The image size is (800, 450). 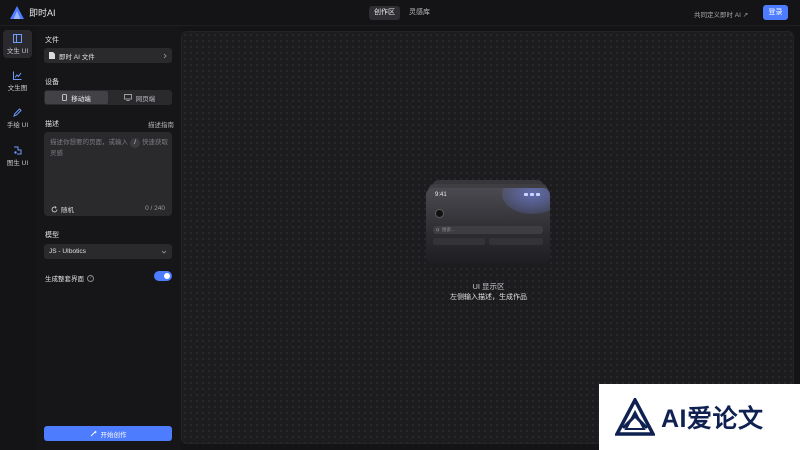 I want to click on rail-item-label: 图生 UI, so click(x=17, y=163).